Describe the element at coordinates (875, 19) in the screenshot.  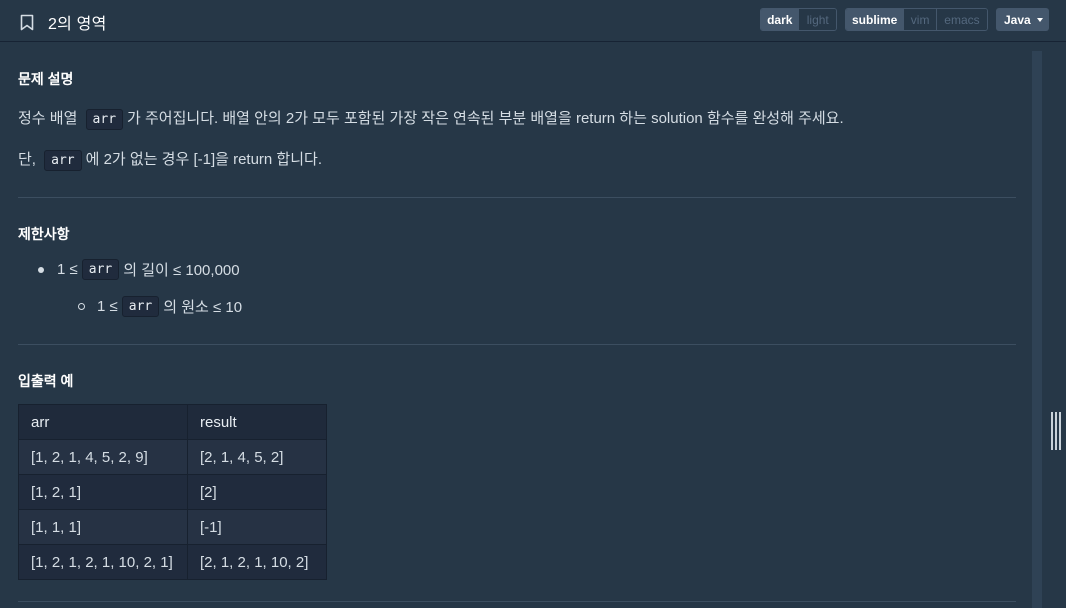
I see `editor-sublime-button: sublime` at that location.